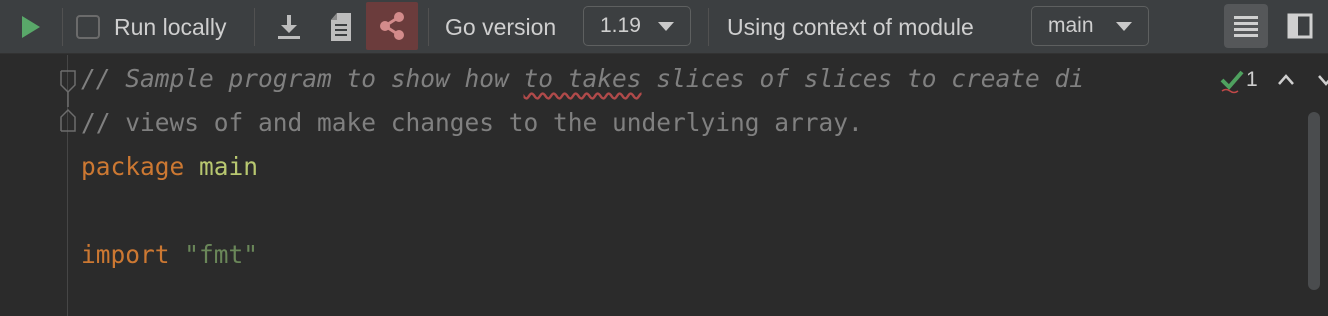 The height and width of the screenshot is (316, 1328). Describe the element at coordinates (133, 166) in the screenshot. I see `keyword-package: package` at that location.